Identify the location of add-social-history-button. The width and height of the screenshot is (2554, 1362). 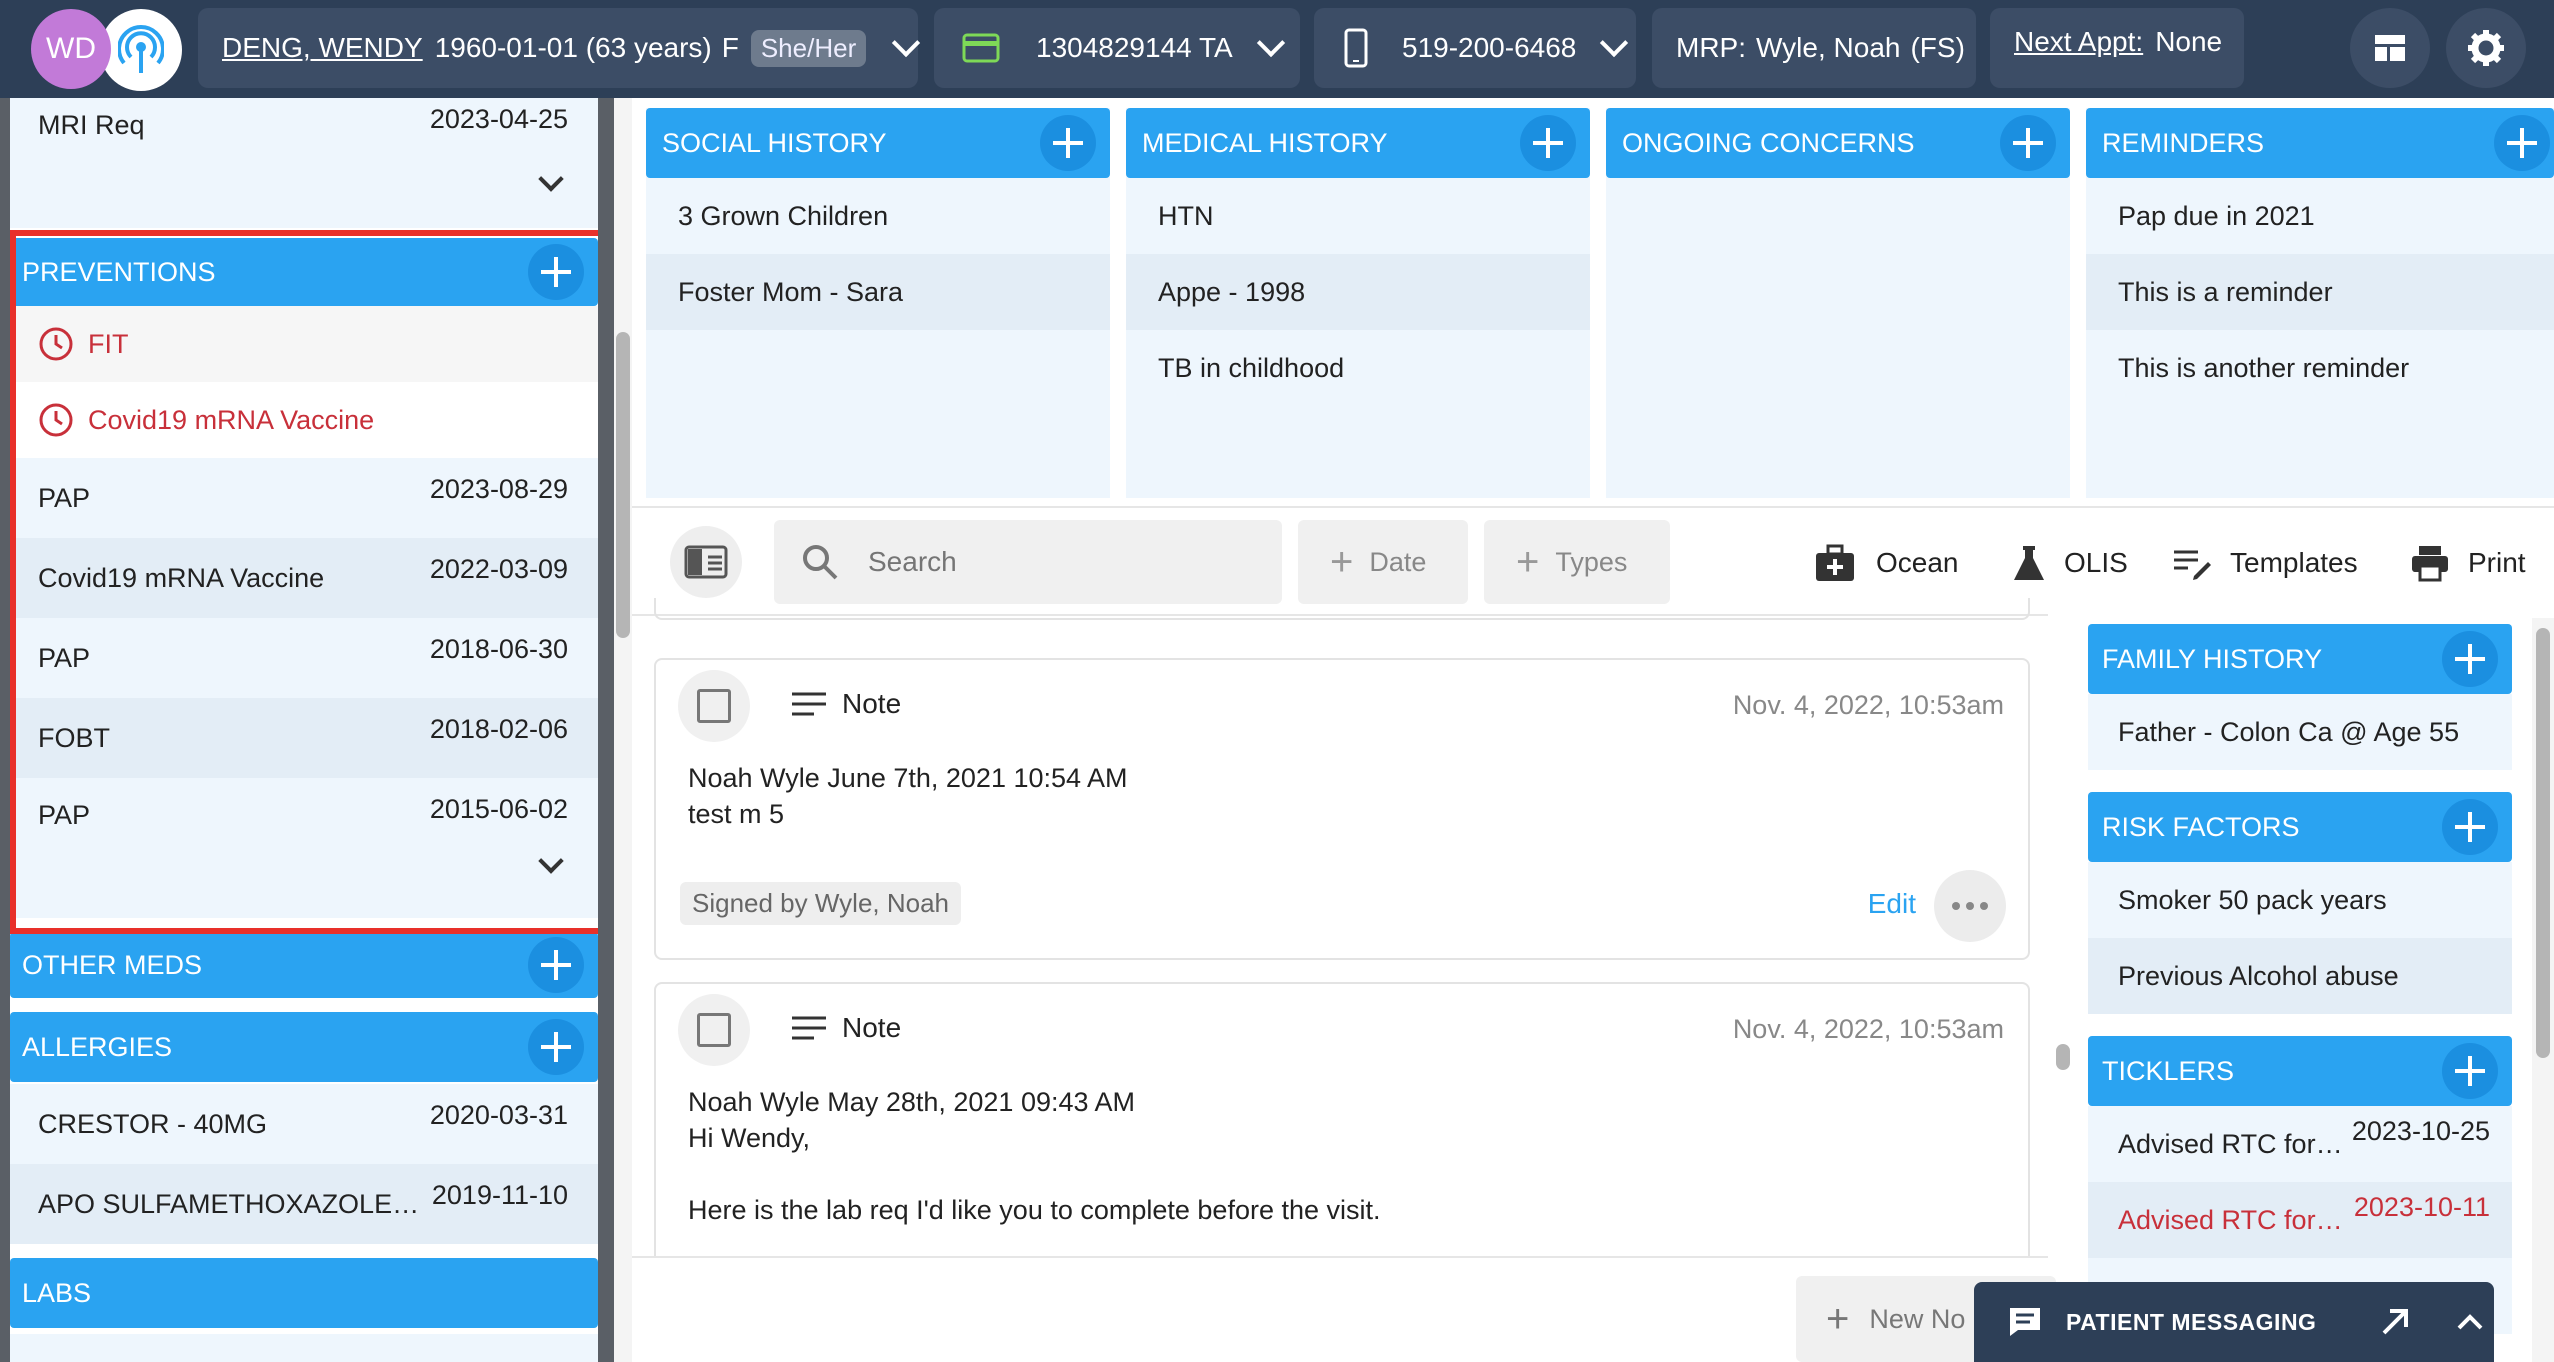
(1068, 143).